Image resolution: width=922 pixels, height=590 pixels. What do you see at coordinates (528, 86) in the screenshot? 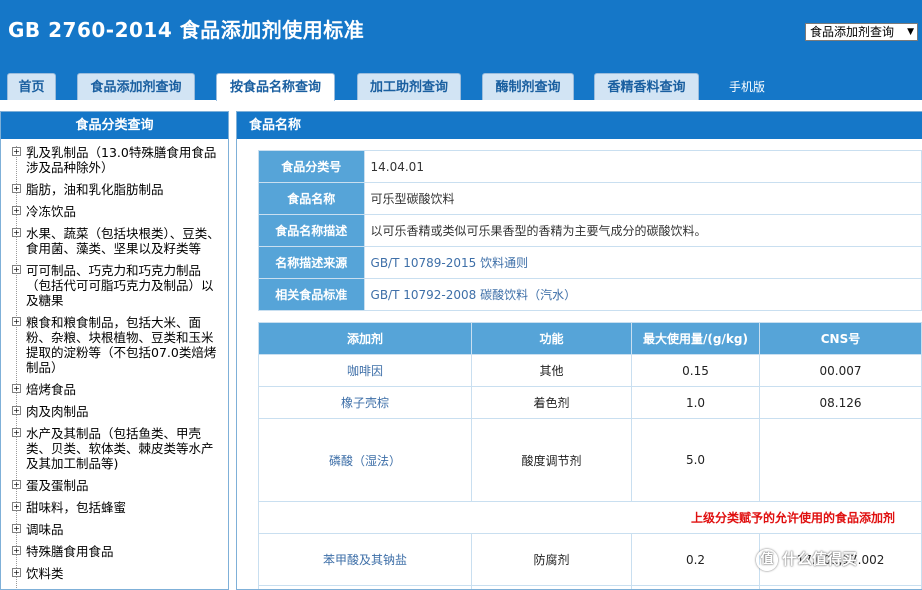
I see `tab-enzyme-query: 酶制剂查询` at bounding box center [528, 86].